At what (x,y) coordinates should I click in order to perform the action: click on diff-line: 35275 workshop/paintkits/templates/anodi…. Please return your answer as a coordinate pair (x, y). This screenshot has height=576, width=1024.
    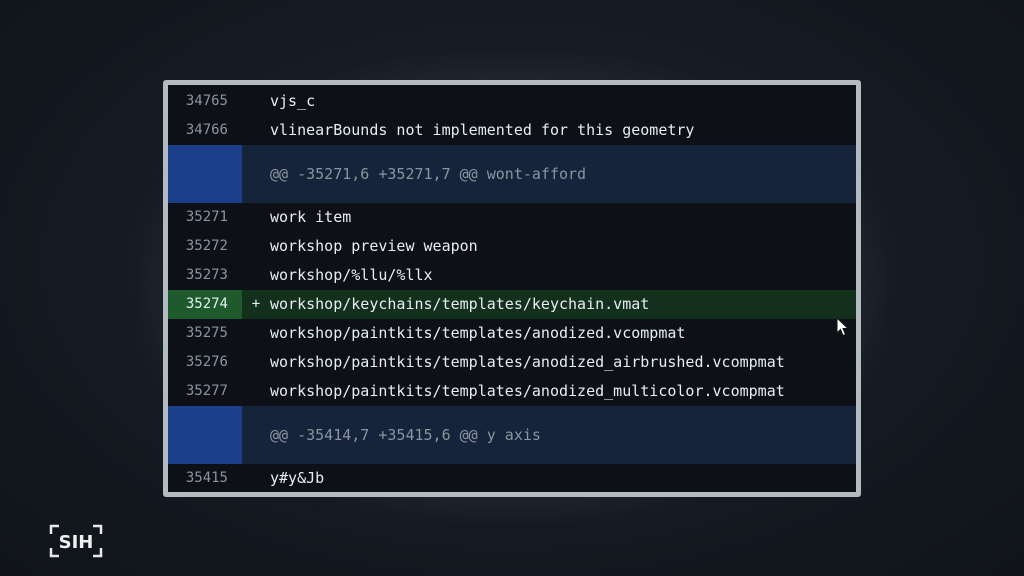
    Looking at the image, I should click on (512, 333).